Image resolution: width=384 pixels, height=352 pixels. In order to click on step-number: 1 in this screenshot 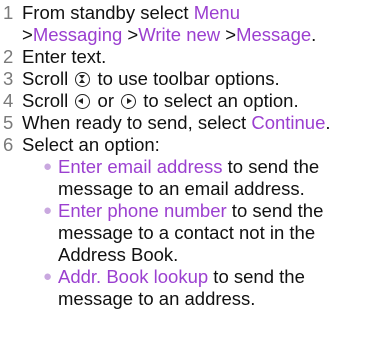, I will do `click(8, 12)`.